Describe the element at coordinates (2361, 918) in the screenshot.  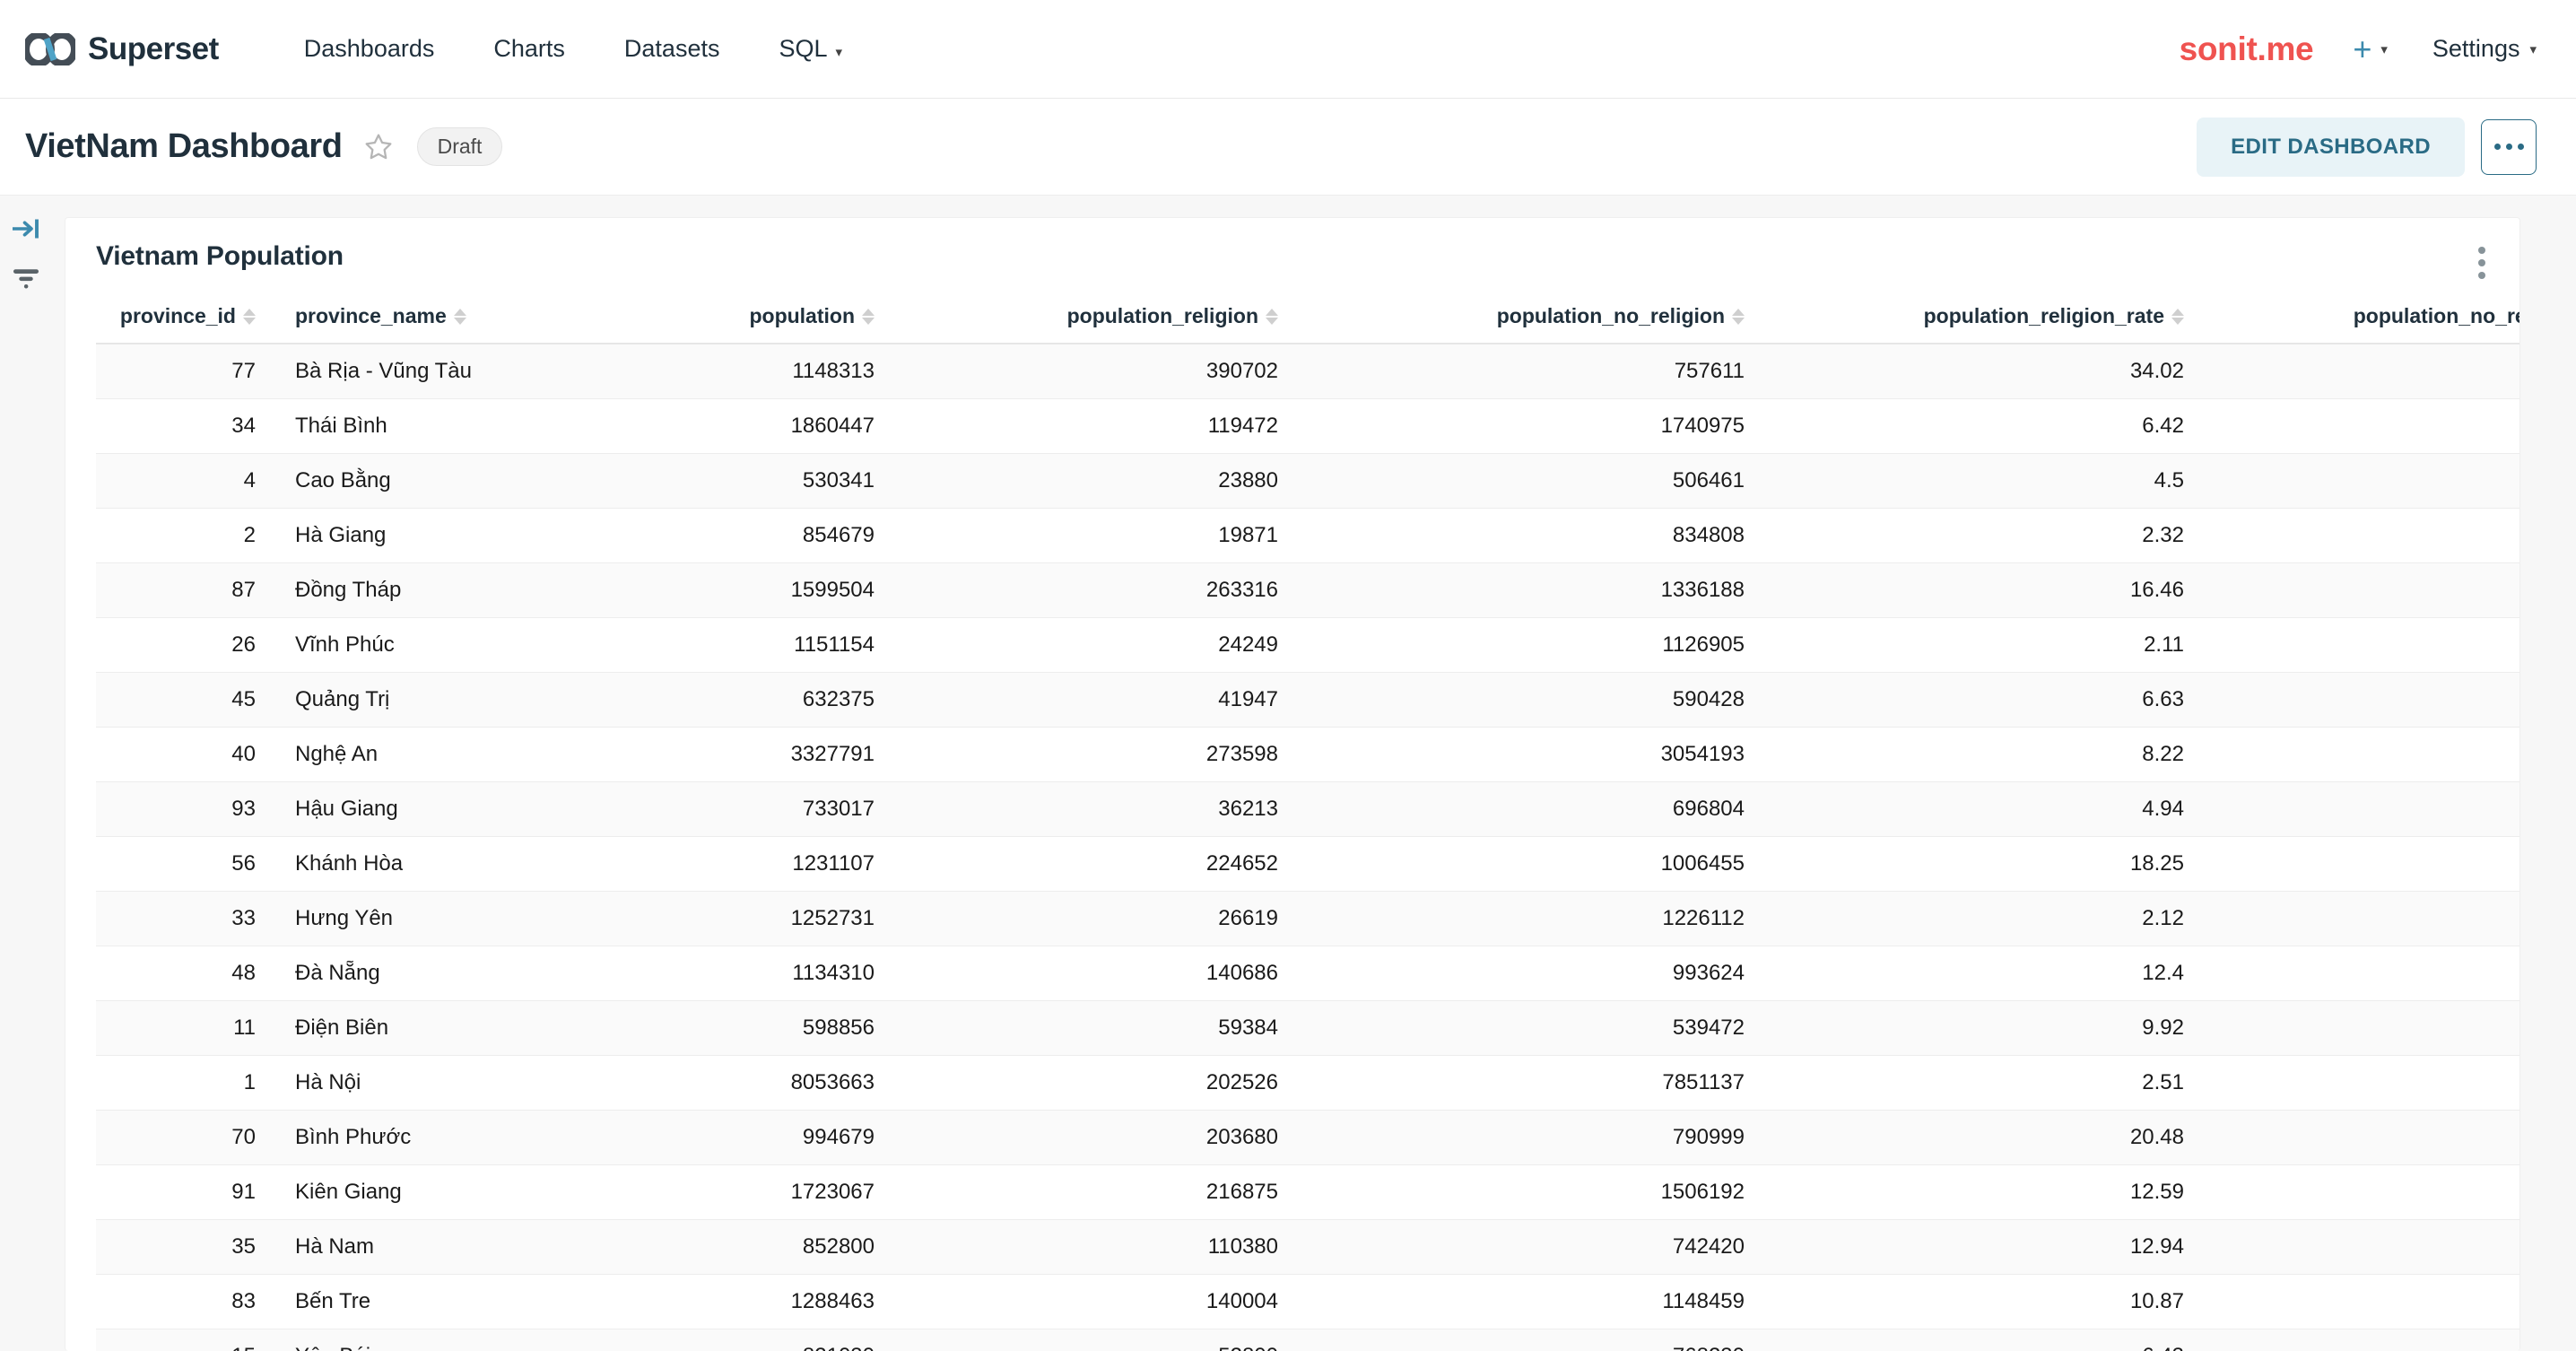
I see `table-cell-population-no-religion-rate: 97.88` at that location.